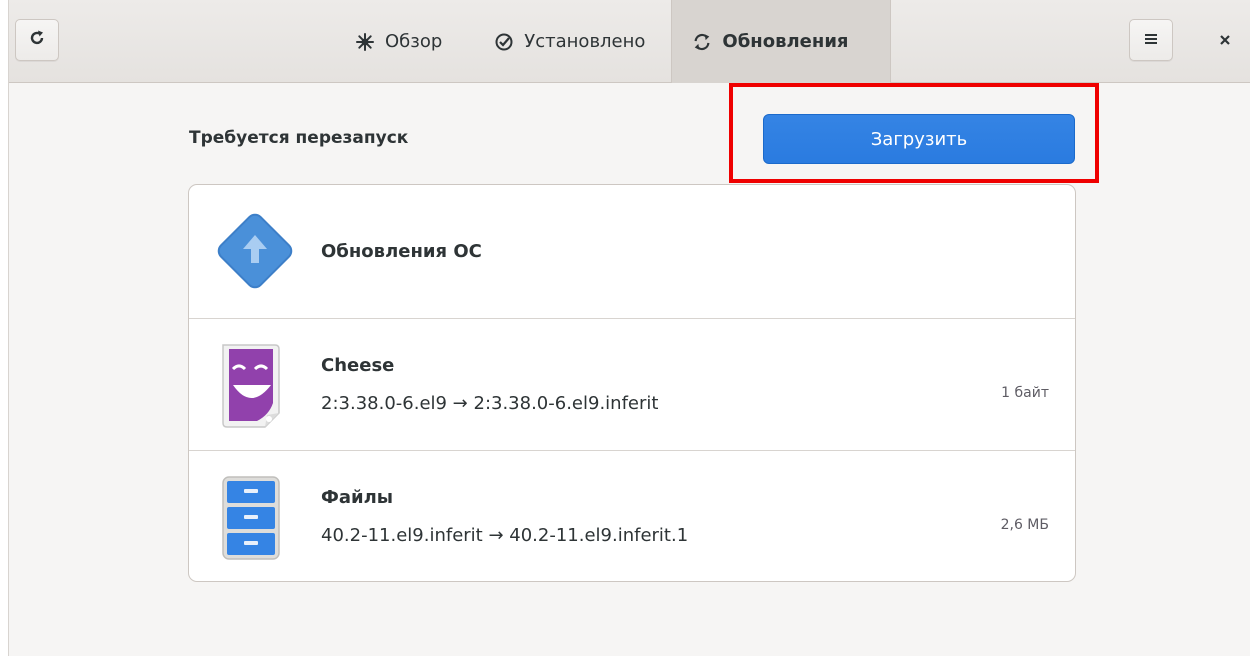  Describe the element at coordinates (358, 365) in the screenshot. I see `update-name: Cheese` at that location.